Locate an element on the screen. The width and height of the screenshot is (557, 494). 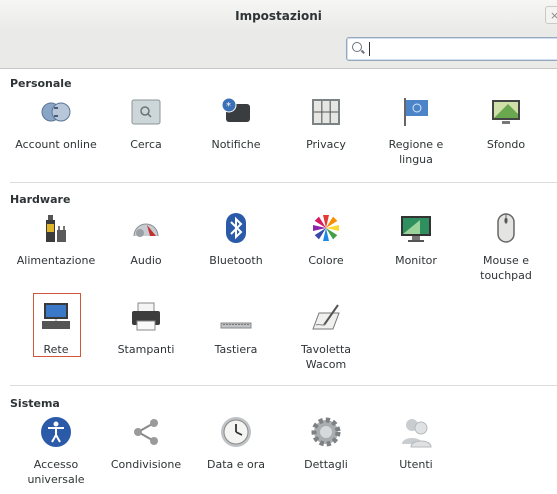
search-bar is located at coordinates (278, 51).